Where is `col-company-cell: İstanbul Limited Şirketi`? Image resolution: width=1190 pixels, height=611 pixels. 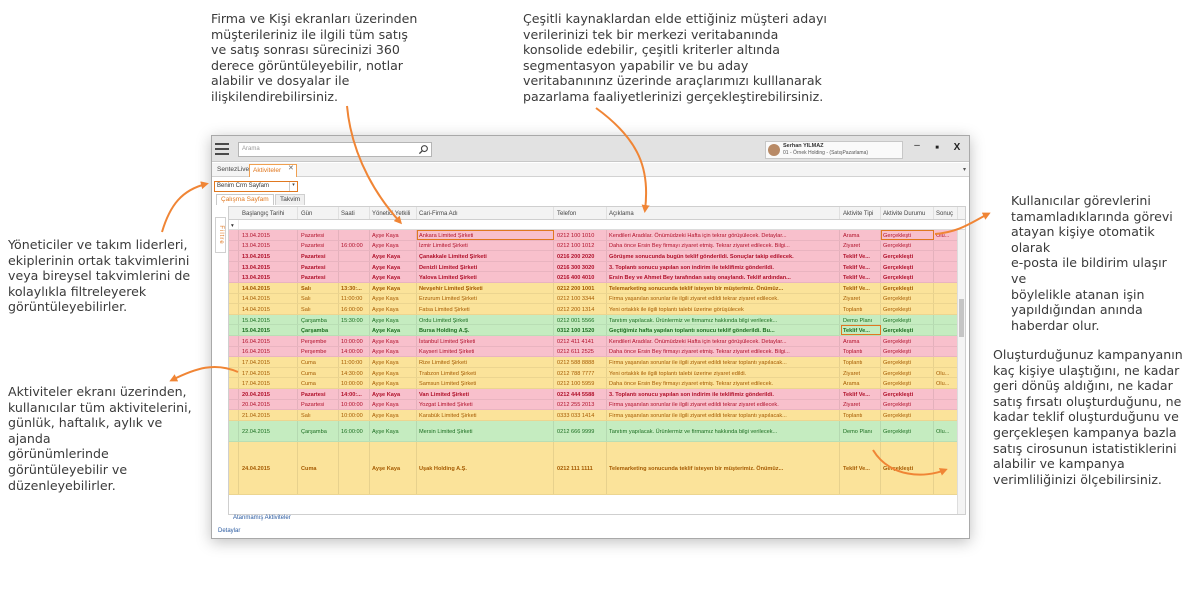
col-company-cell: İstanbul Limited Şirketi is located at coordinates (485, 340).